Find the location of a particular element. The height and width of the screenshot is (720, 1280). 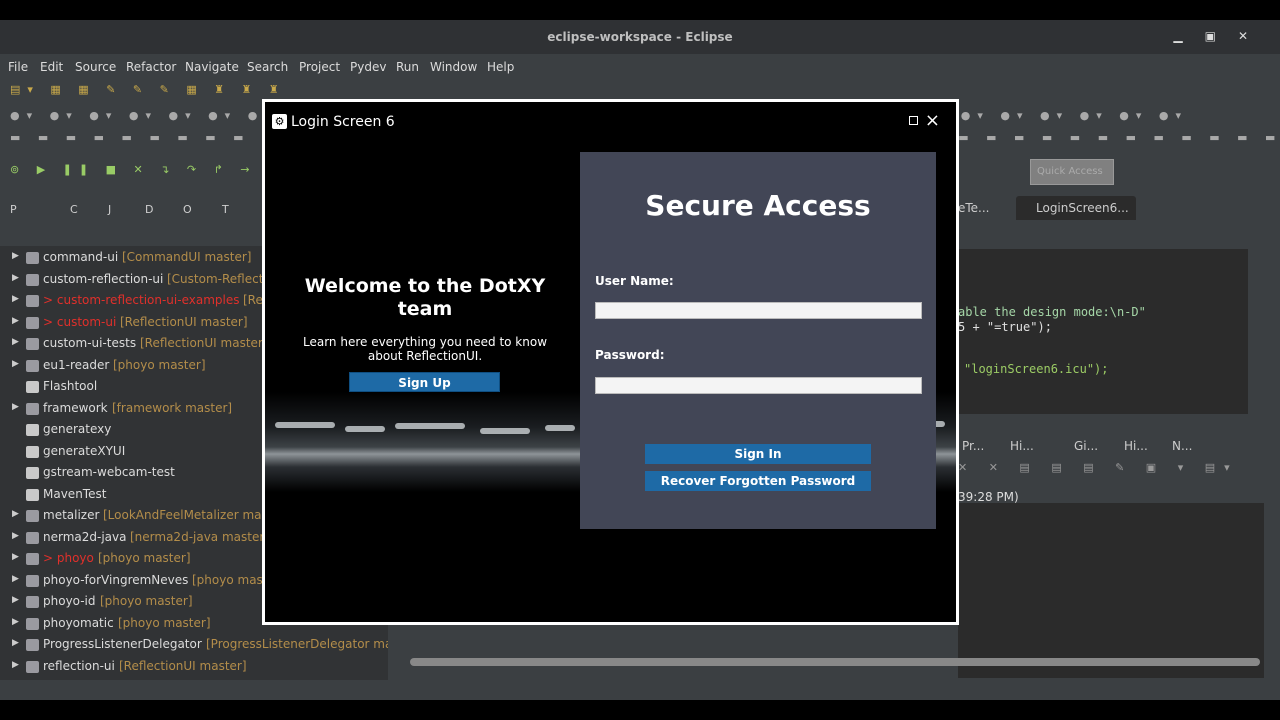

console-line: 39:28 PM) is located at coordinates (988, 497).